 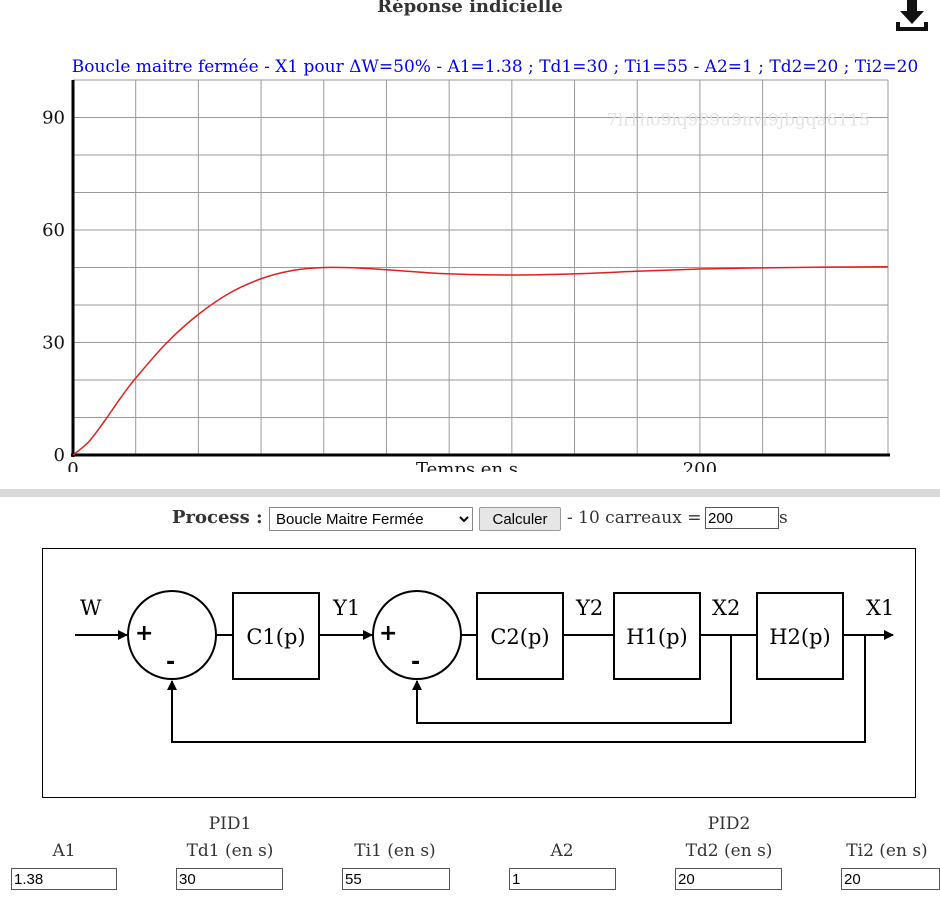 I want to click on td1-input, so click(x=229, y=879).